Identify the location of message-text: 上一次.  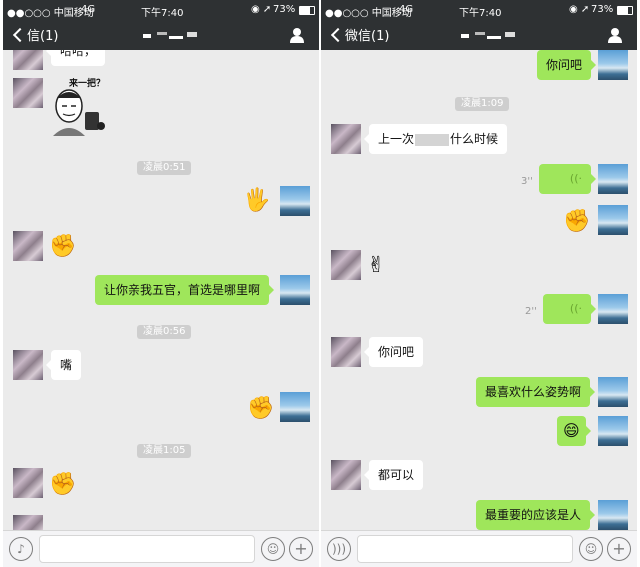
(396, 139).